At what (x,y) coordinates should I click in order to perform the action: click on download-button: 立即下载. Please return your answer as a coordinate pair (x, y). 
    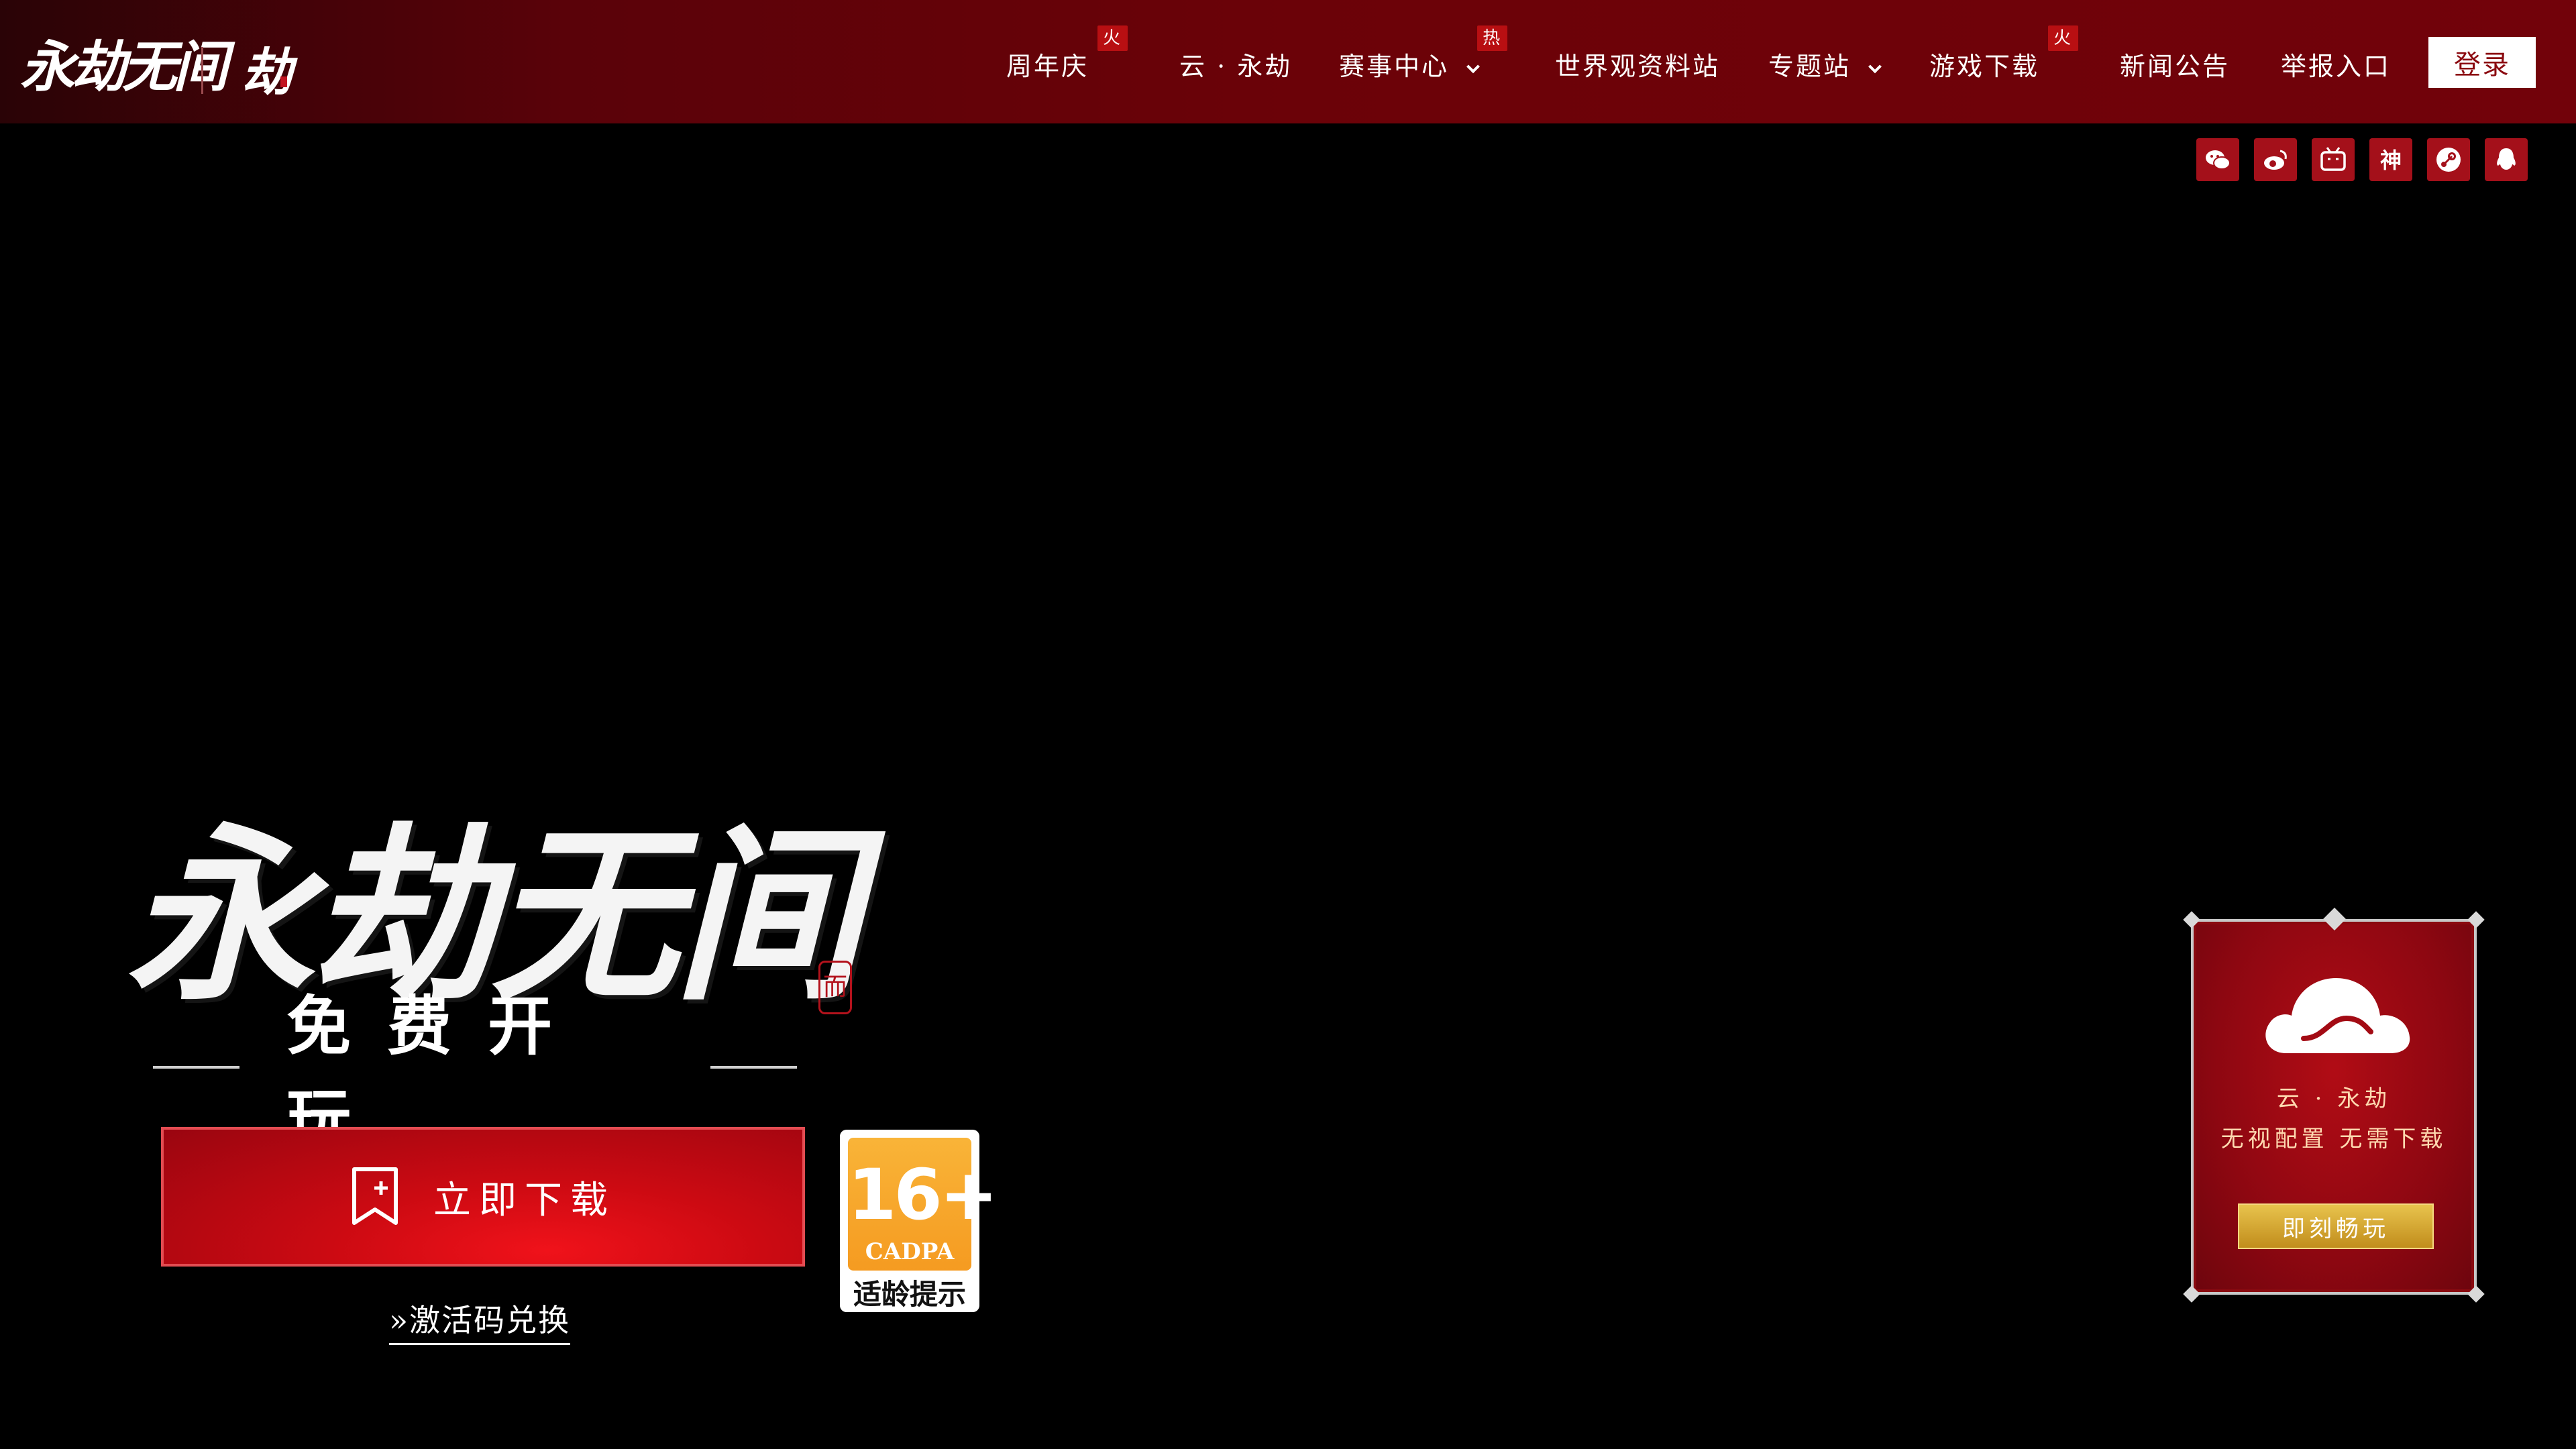
    Looking at the image, I should click on (483, 1197).